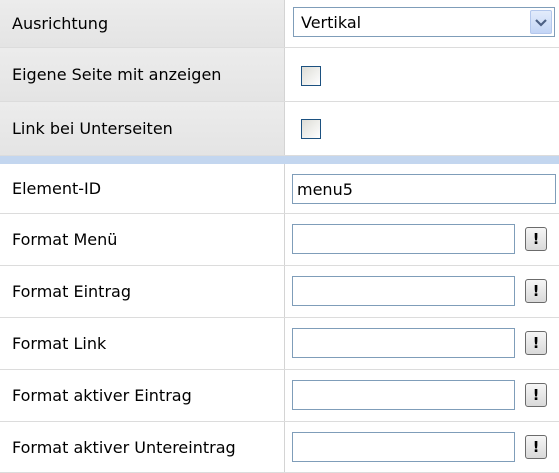 This screenshot has width=559, height=473. What do you see at coordinates (541, 22) in the screenshot?
I see `chevron-down-icon` at bounding box center [541, 22].